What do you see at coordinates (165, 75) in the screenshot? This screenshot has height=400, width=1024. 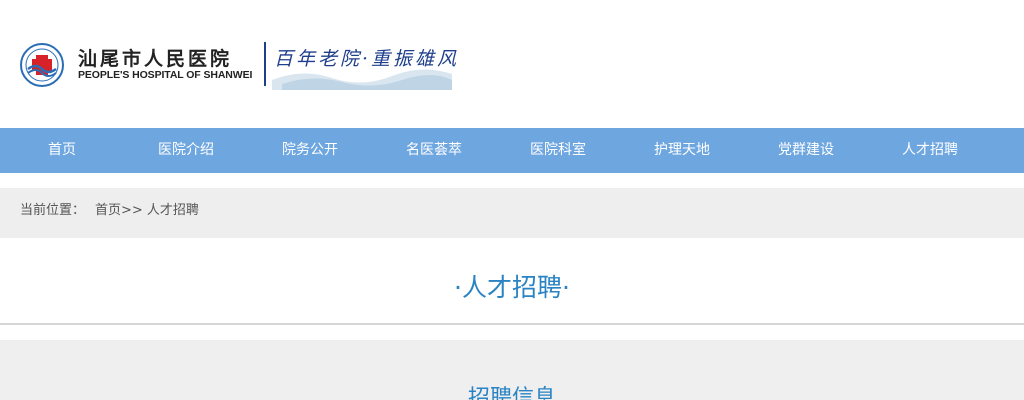 I see `hospital-name-en: PEOPLE'S HOSPITAL OF SHANWEI` at bounding box center [165, 75].